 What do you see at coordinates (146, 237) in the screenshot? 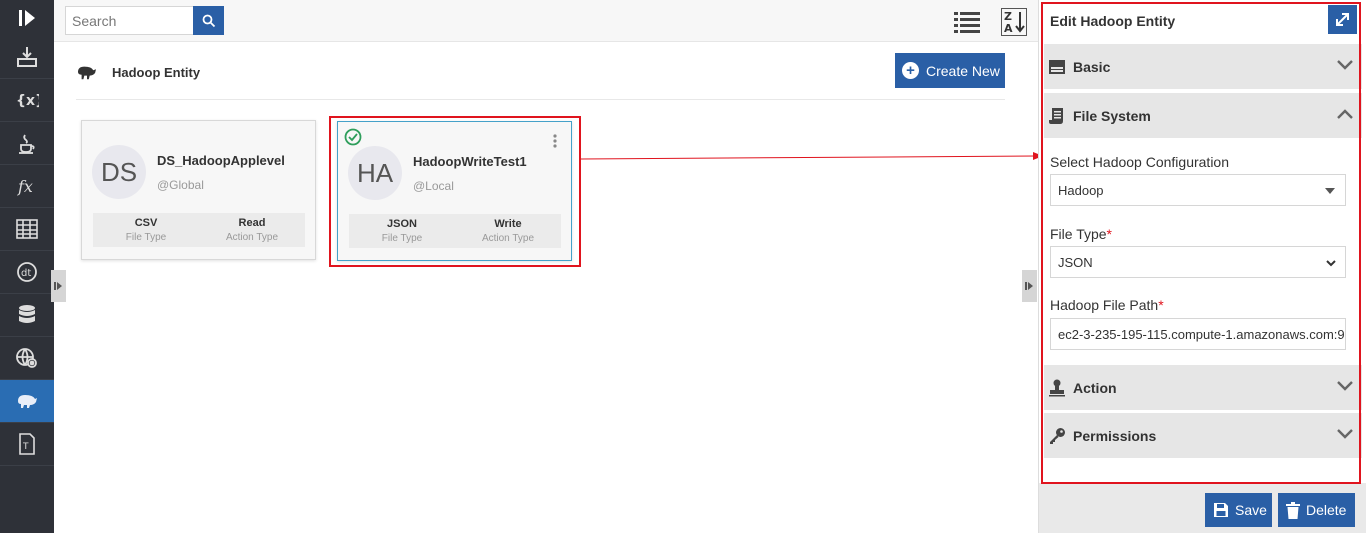
I see `file-type-label: File Type` at bounding box center [146, 237].